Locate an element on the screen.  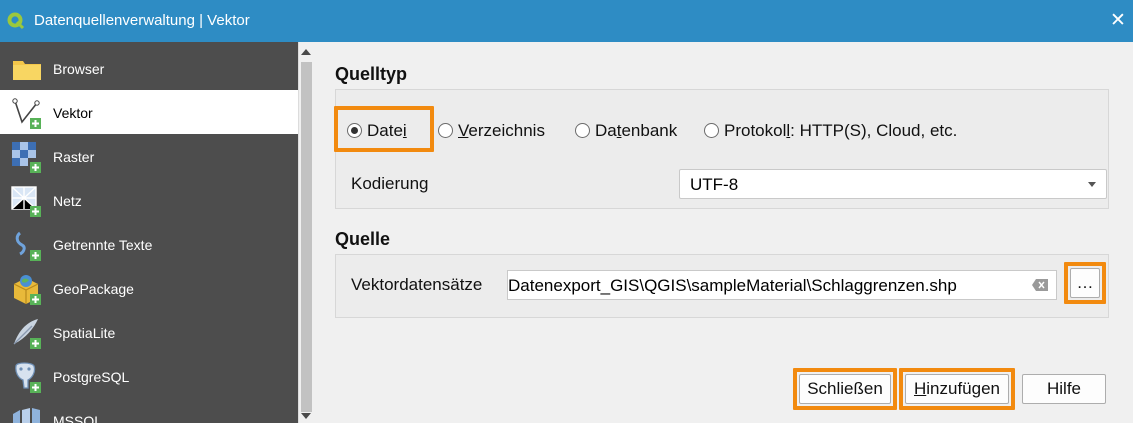
window-title: Datenquellenverwaltung | Vektor is located at coordinates (142, 20).